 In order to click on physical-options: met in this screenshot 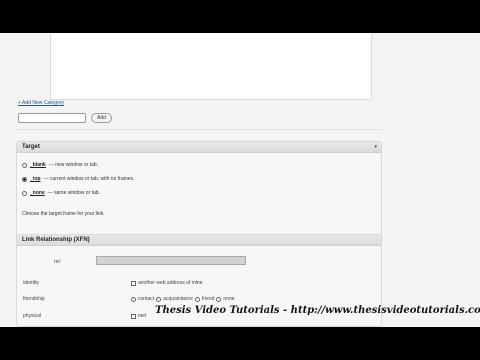, I will do `click(138, 316)`.